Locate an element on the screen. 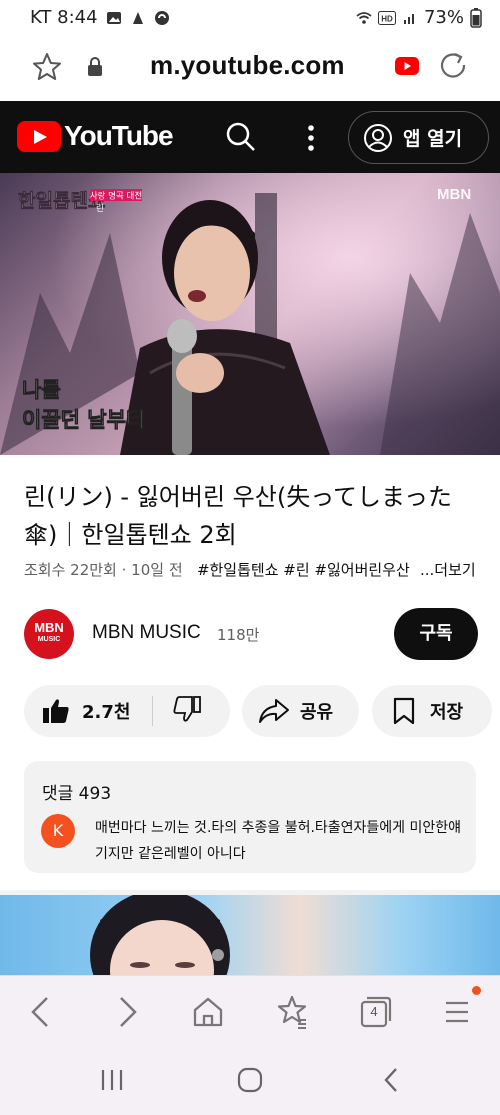 Image resolution: width=500 pixels, height=1115 pixels. reload-icon is located at coordinates (453, 66).